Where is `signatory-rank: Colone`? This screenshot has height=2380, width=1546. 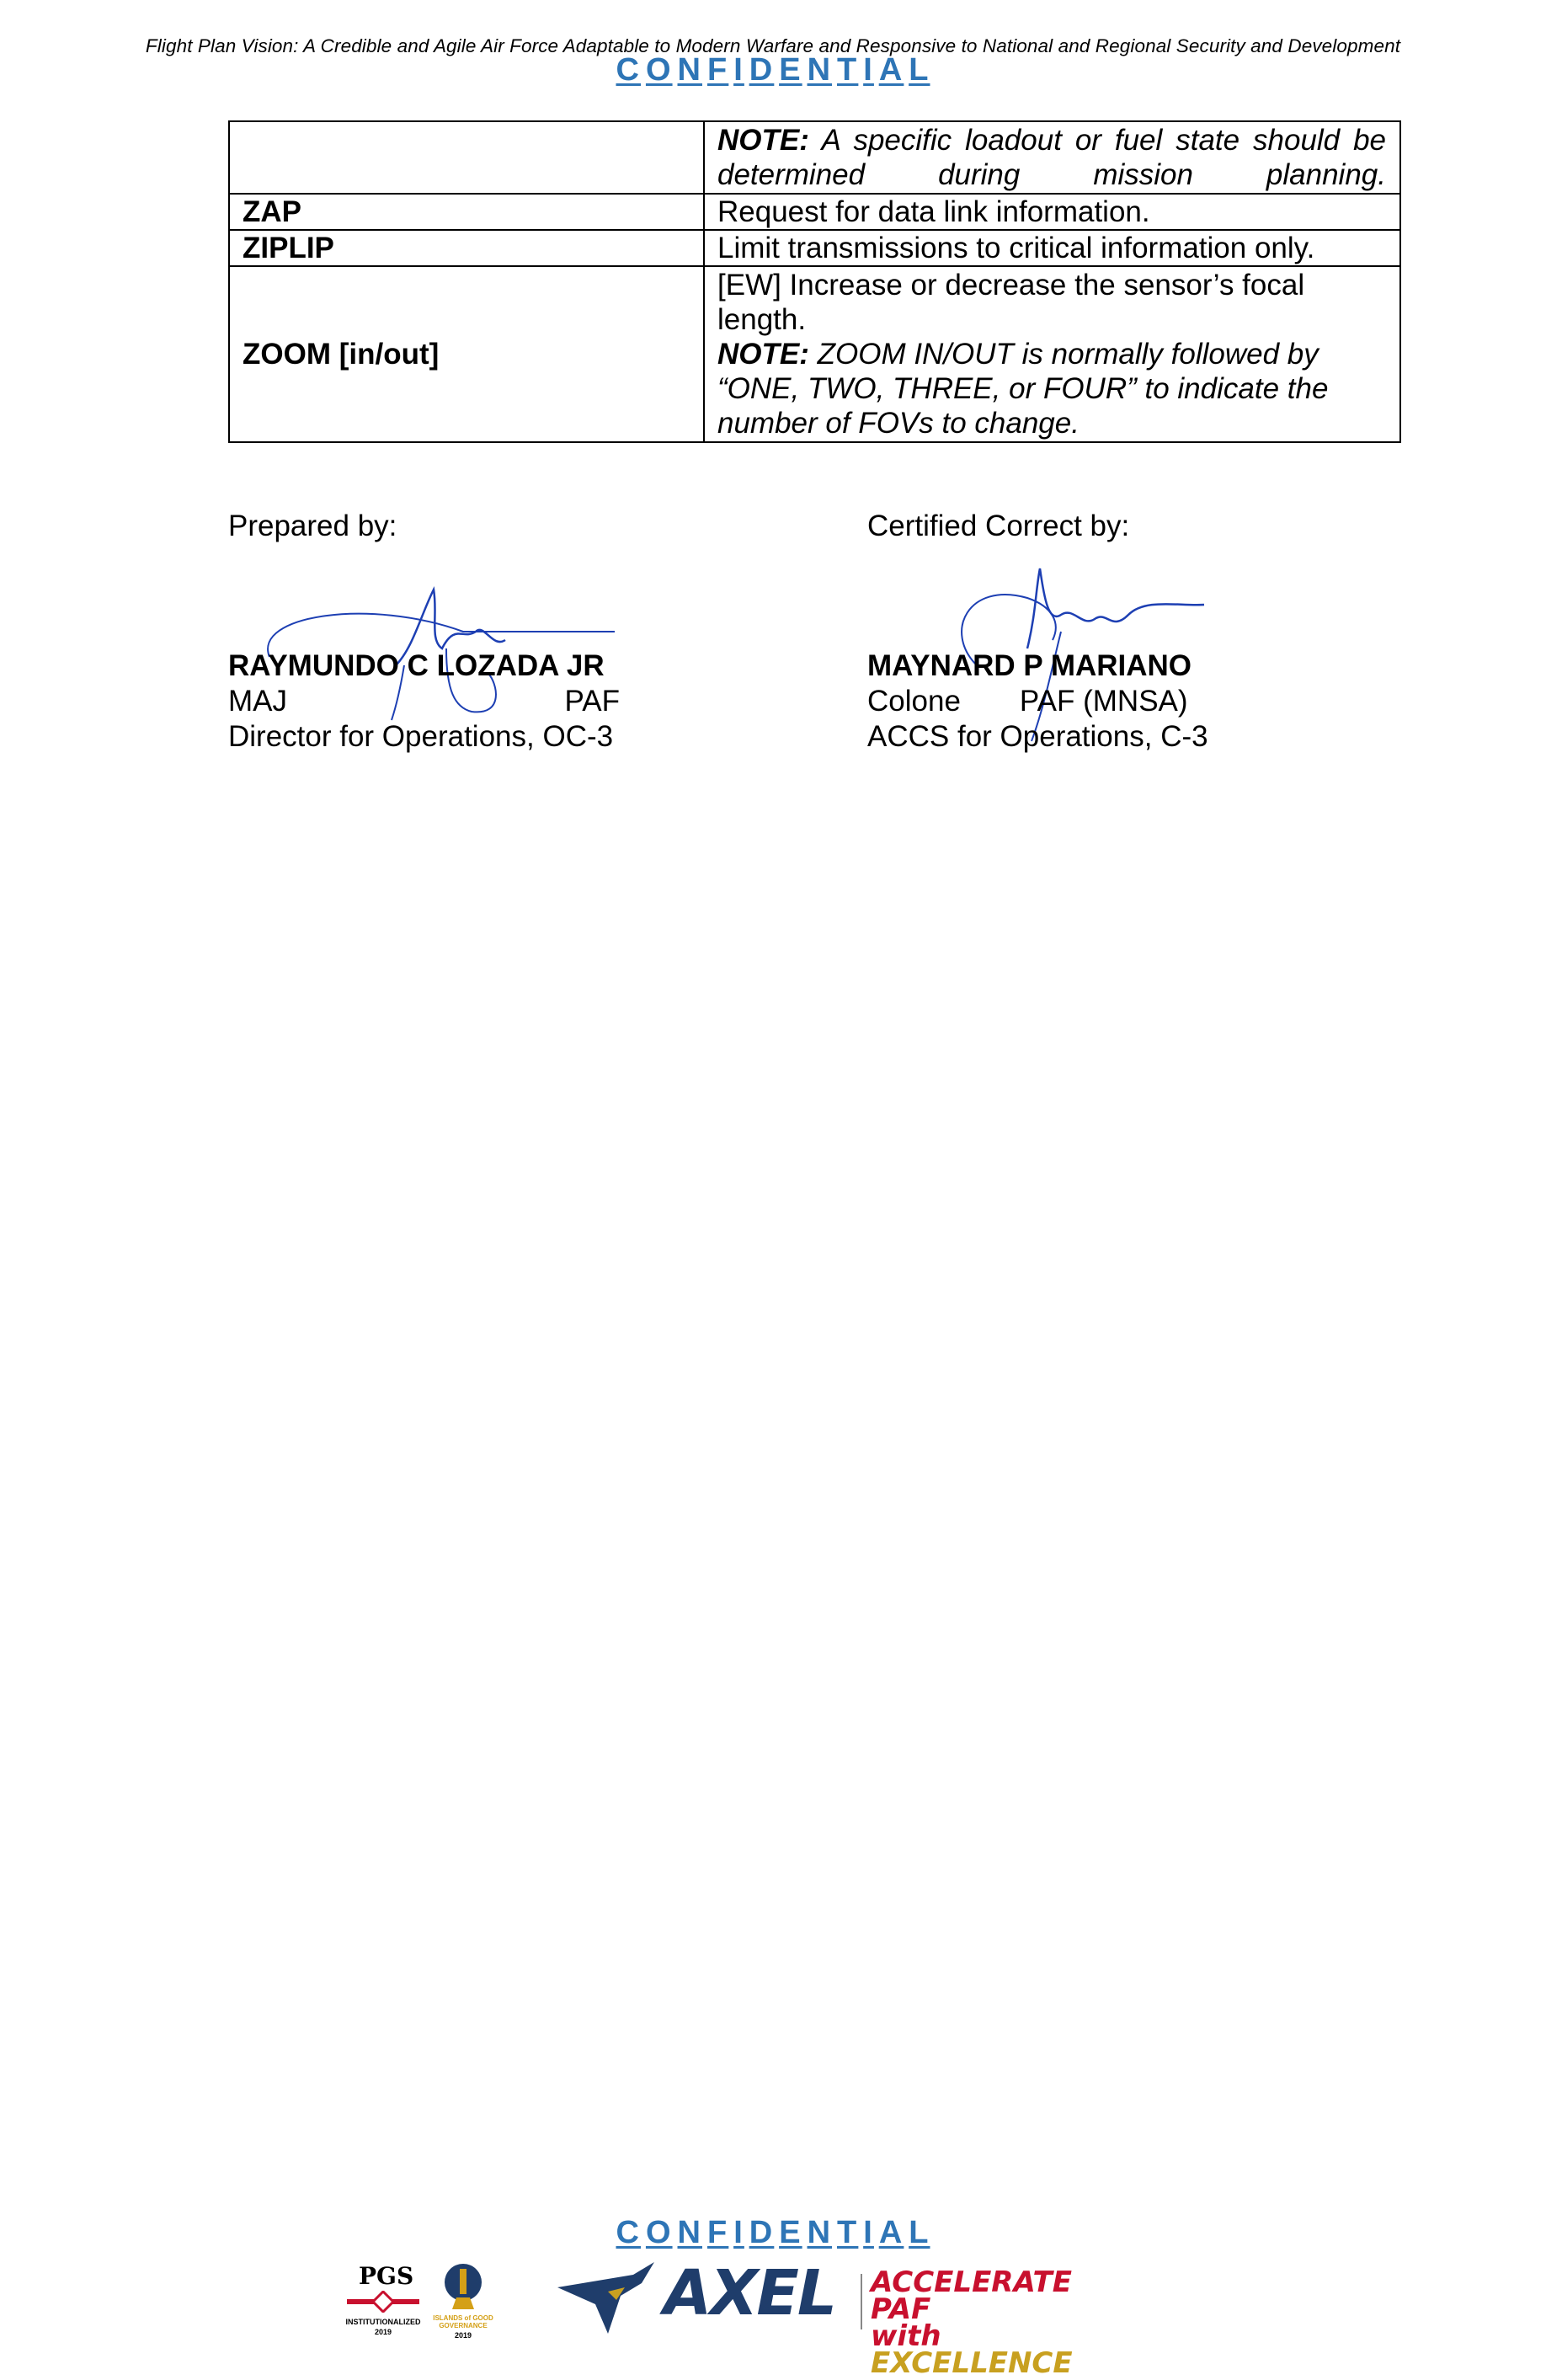
signatory-rank: Colone is located at coordinates (914, 701).